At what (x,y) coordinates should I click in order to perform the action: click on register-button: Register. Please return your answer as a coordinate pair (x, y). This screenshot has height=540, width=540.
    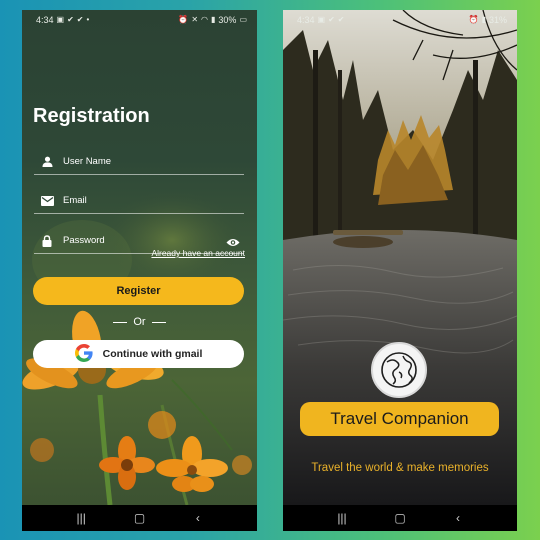
    Looking at the image, I should click on (138, 291).